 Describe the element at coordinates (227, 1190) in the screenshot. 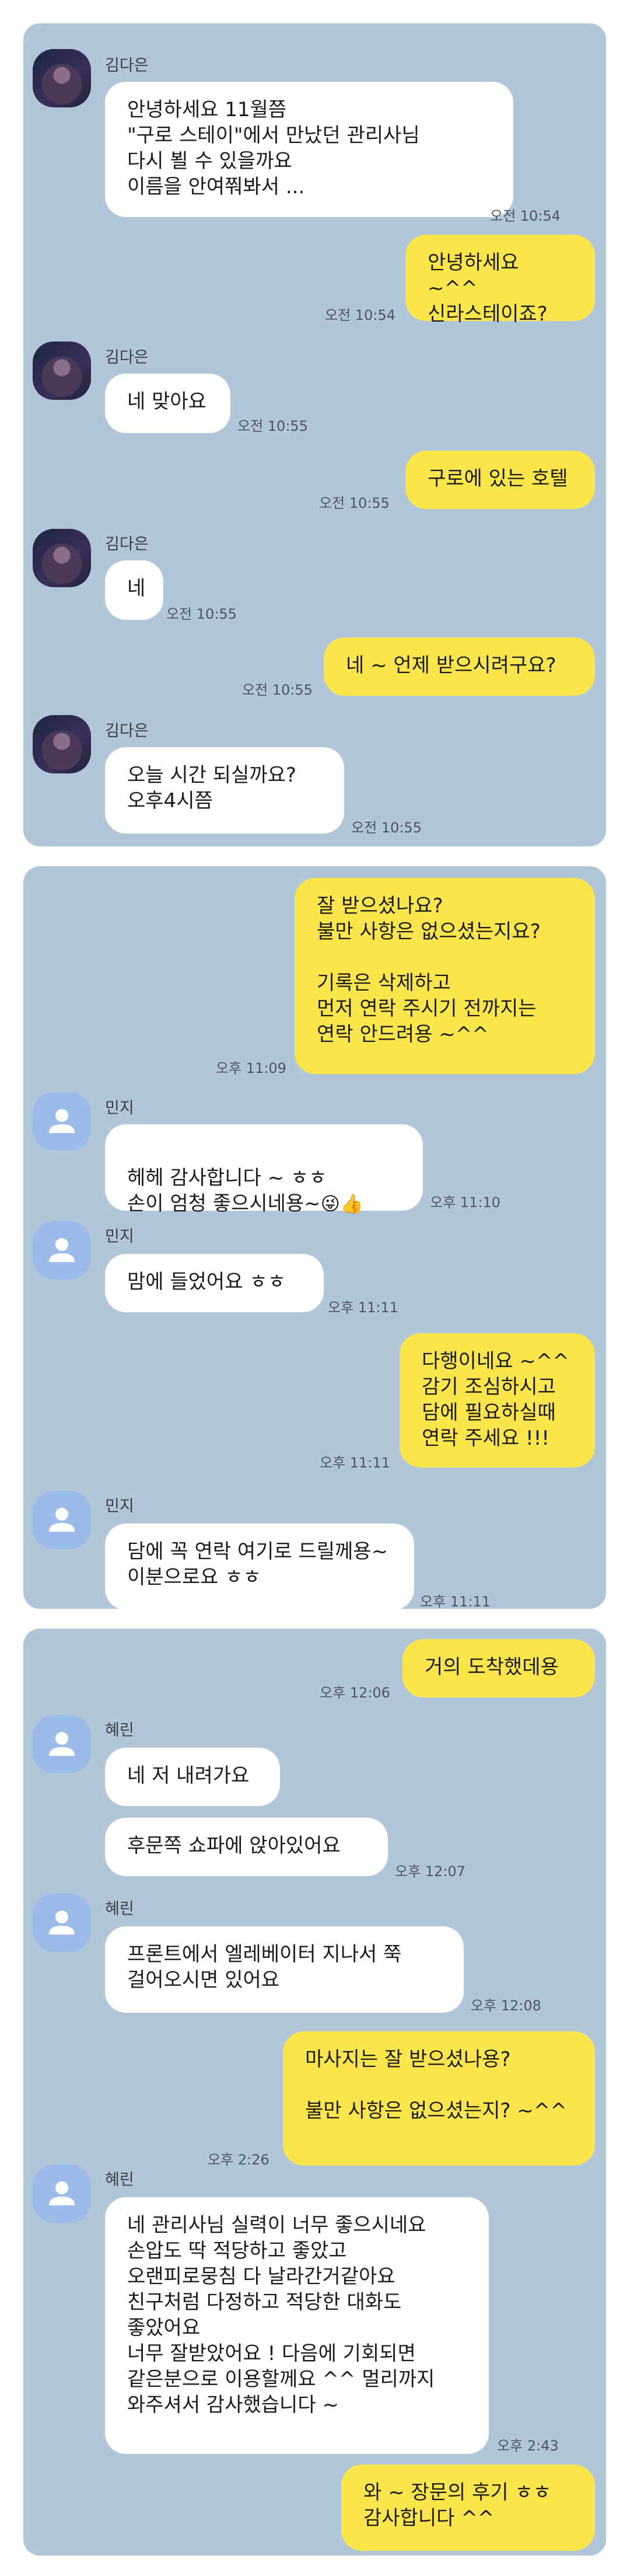

I see `message-text: 헤헤 감사합니다 ~ ㅎㅎ 손이 엄청 좋으시네용~` at that location.